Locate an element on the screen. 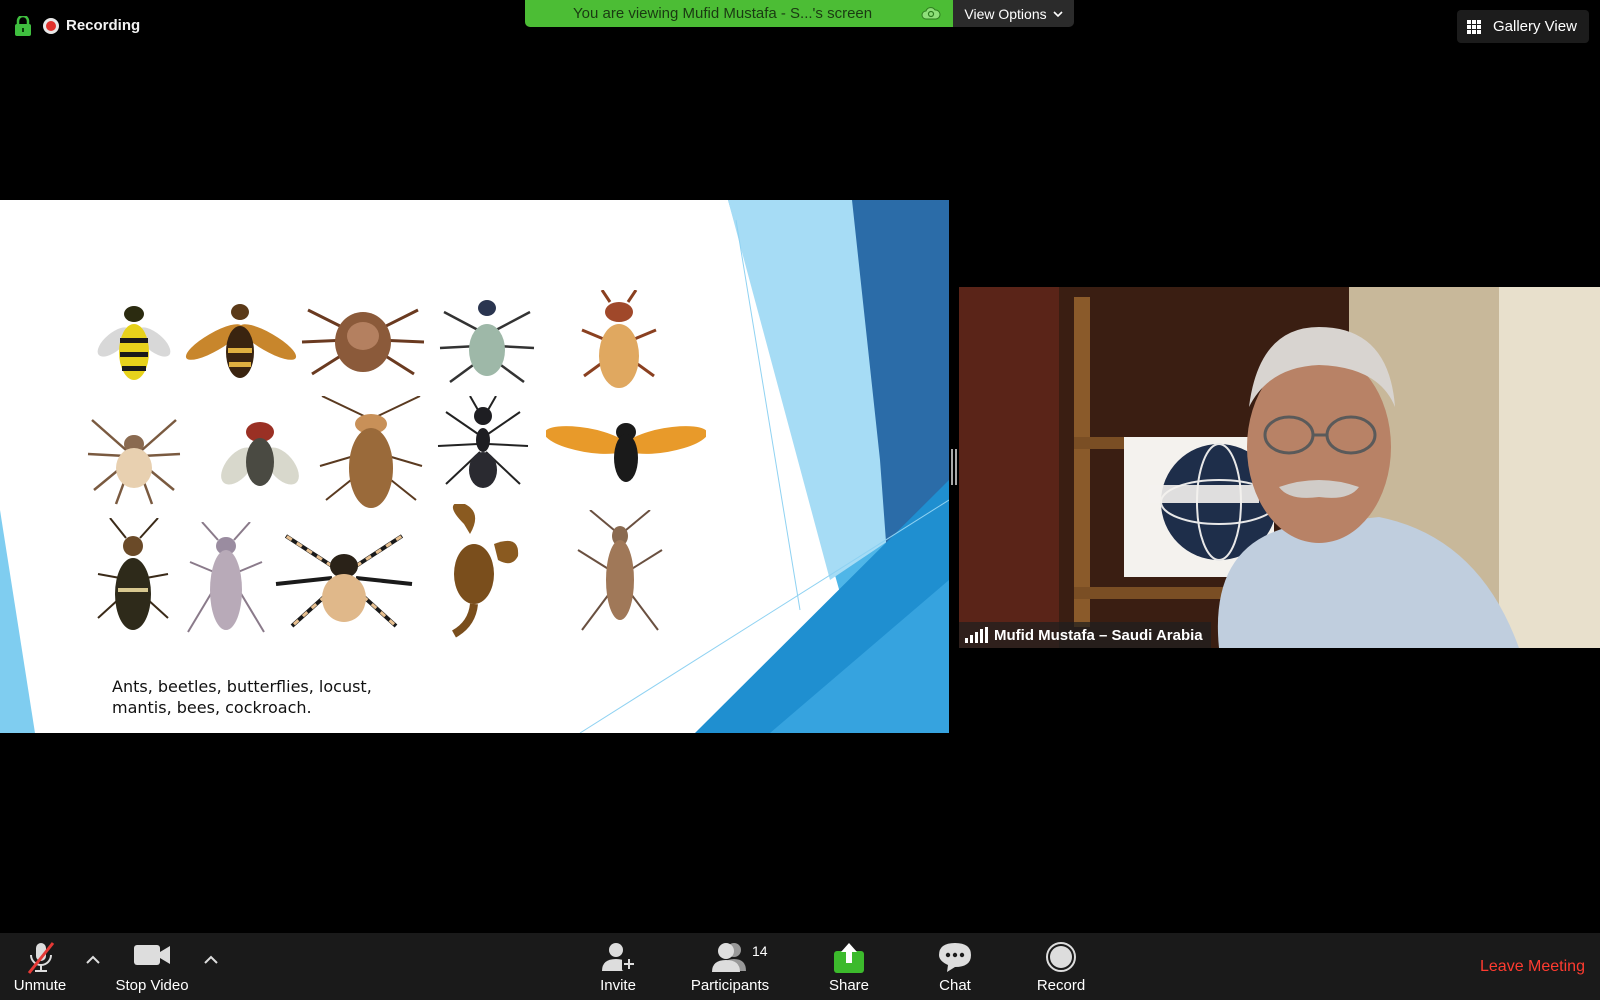  share-screen-button: Share is located at coordinates (849, 966).